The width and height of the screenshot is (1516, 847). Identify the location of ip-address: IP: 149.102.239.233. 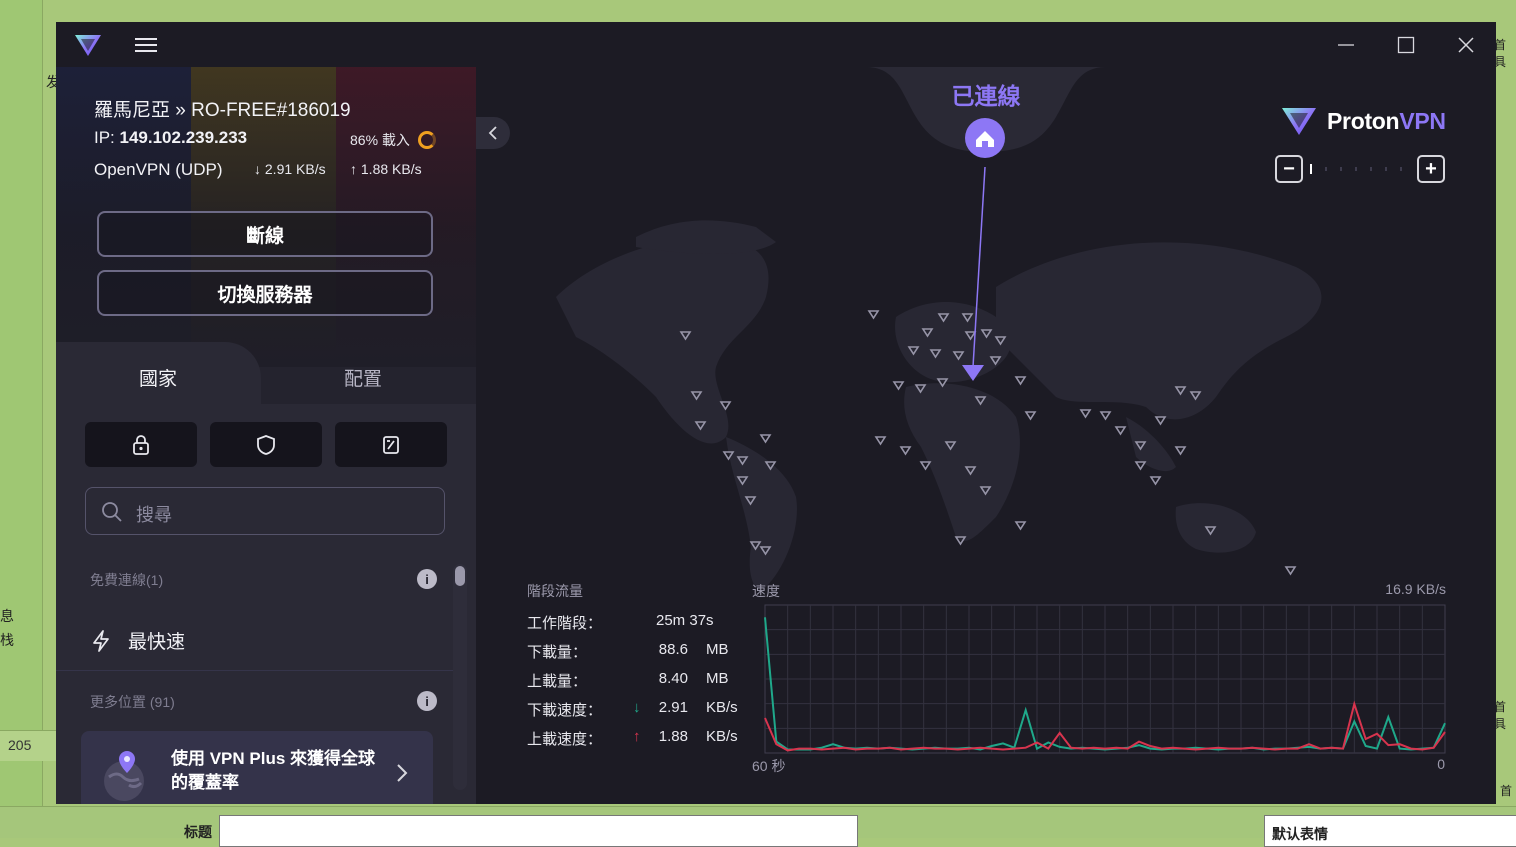
(170, 138).